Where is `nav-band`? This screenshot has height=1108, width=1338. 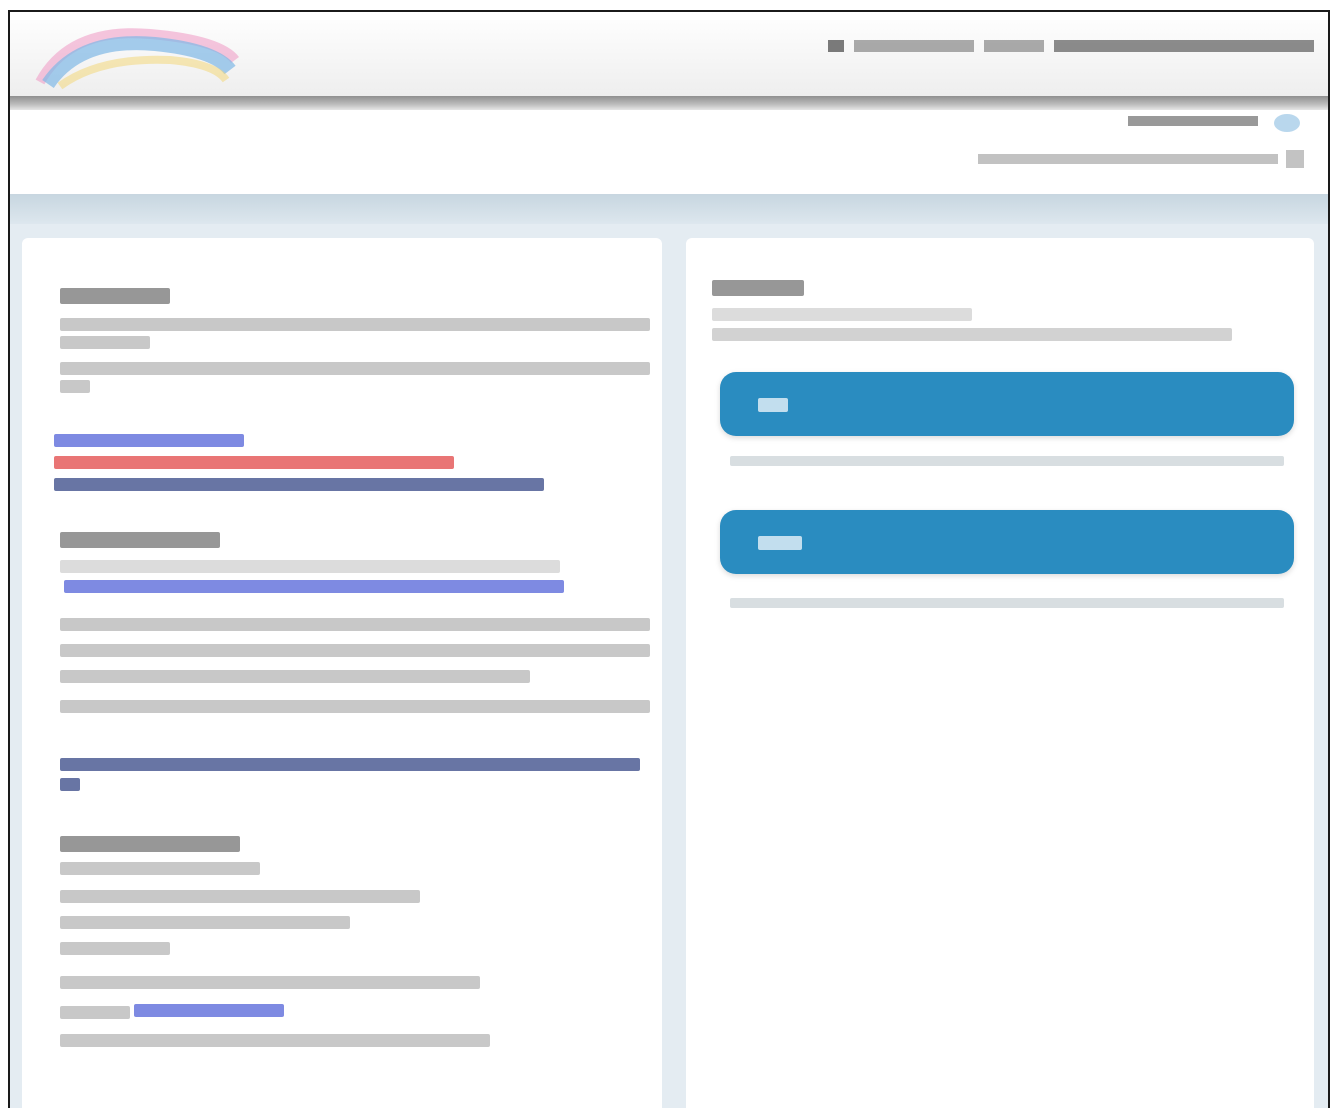
nav-band is located at coordinates (669, 209).